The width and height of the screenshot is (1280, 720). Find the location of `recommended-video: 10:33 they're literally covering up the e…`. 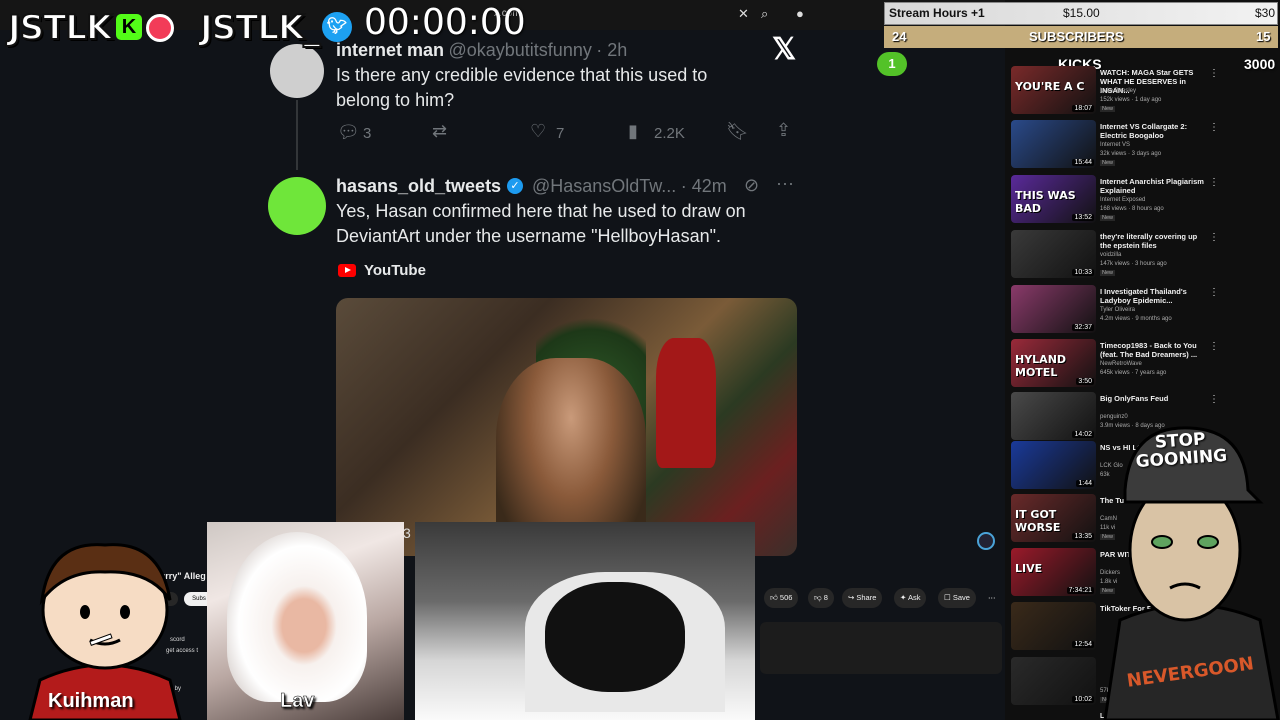

recommended-video: 10:33 they're literally covering up the e… is located at coordinates (1143, 256).